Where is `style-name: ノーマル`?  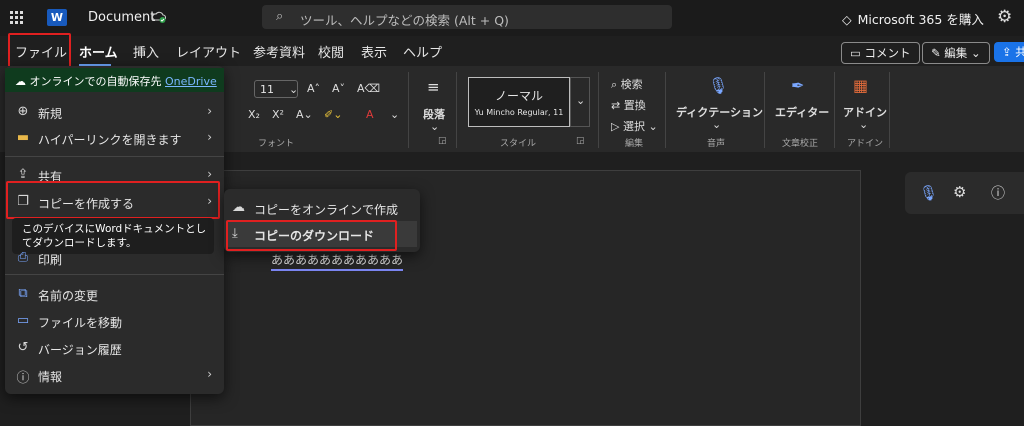
style-name: ノーマル is located at coordinates (518, 96).